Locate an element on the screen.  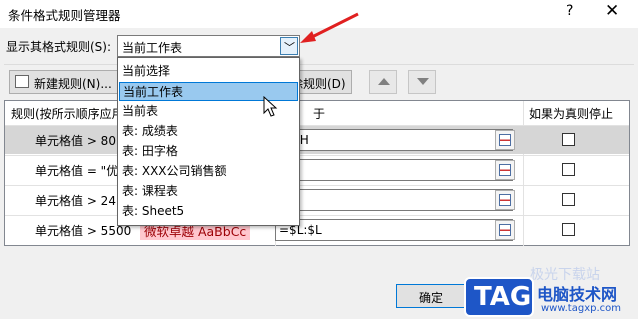
ok-label: 确定 is located at coordinates (431, 298).